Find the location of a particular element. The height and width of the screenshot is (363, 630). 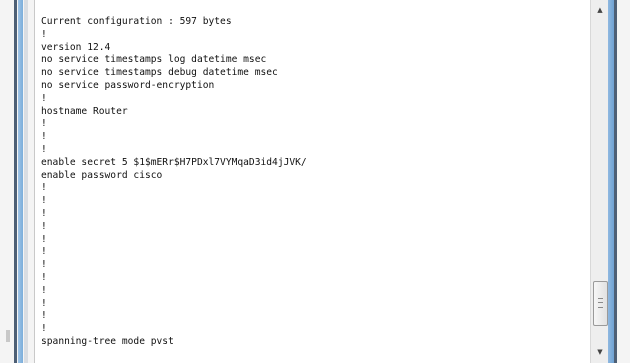

terminal-line: no service password-encryption is located at coordinates (128, 85).